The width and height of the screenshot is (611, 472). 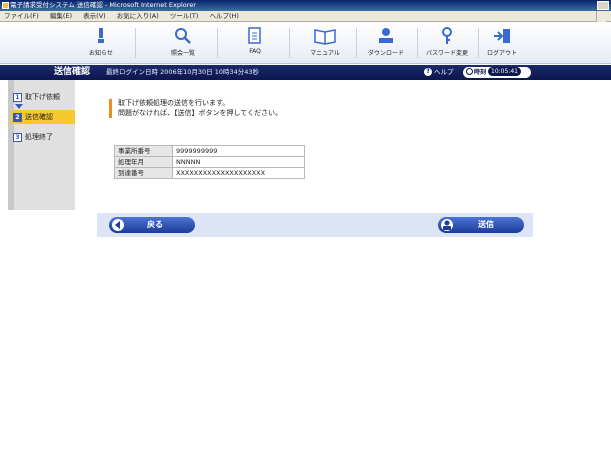 I want to click on table-row: 事業所番号 9999999999, so click(x=209, y=151).